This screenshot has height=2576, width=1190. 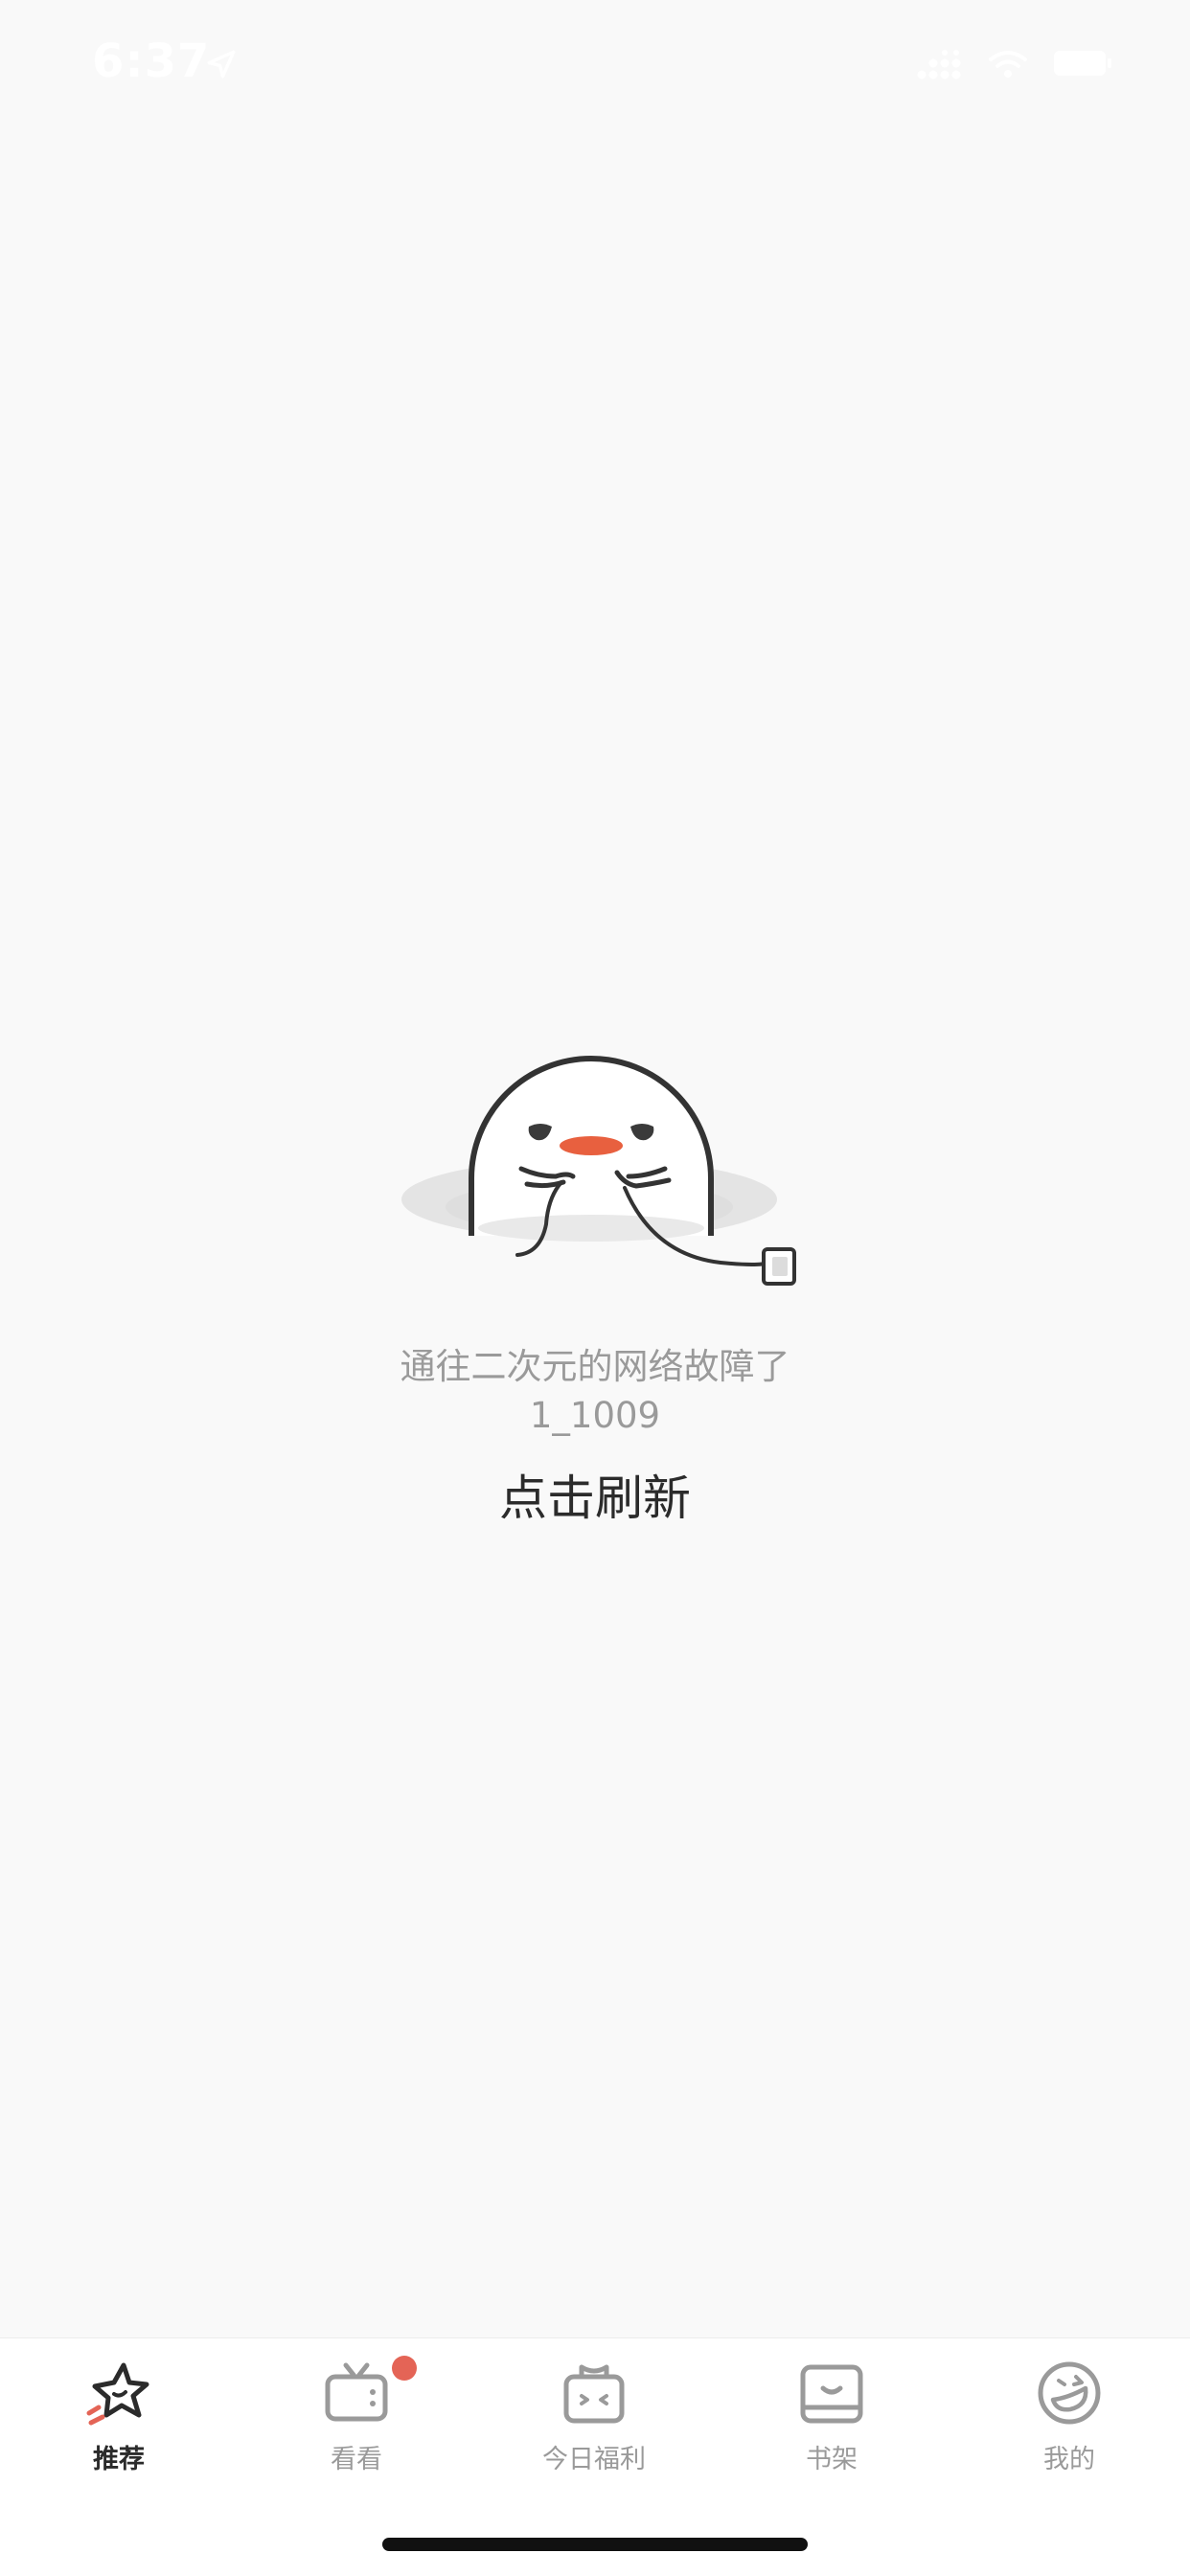 What do you see at coordinates (222, 65) in the screenshot?
I see `location-arrow-icon` at bounding box center [222, 65].